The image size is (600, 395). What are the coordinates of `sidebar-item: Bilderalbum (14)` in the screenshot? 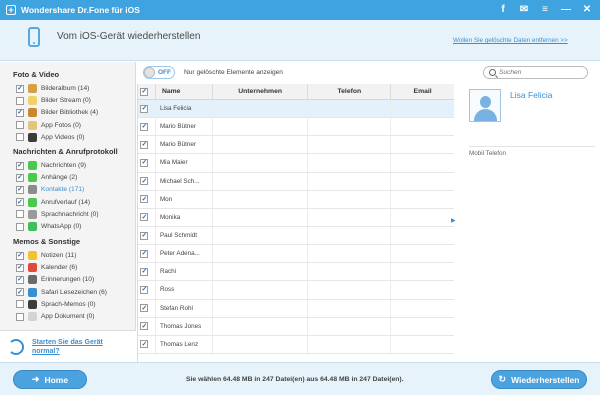 It's located at (52, 88).